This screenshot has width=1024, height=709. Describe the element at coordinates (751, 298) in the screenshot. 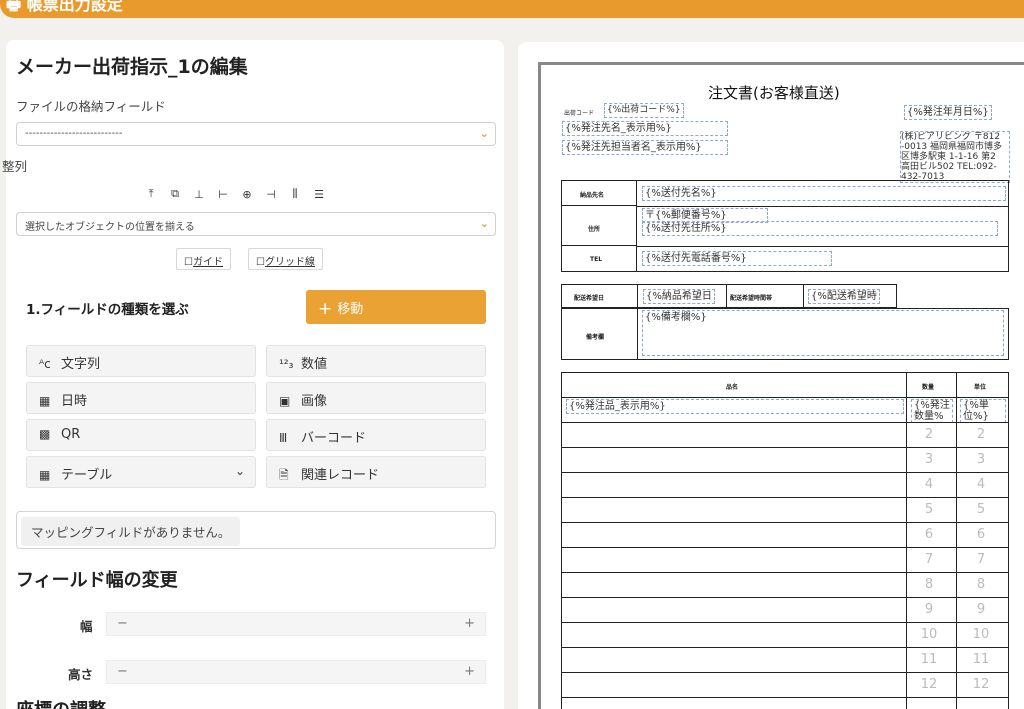

I see `wish-time-label: 配送希望時間帯` at that location.